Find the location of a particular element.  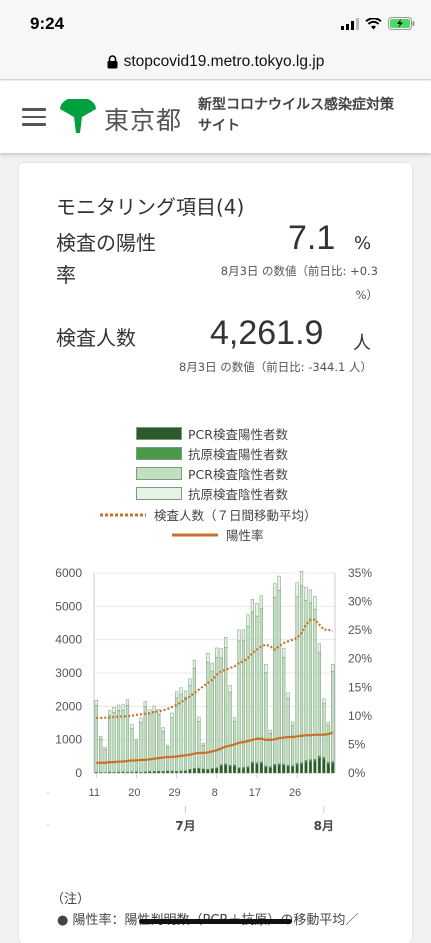

wifi-icon is located at coordinates (373, 24).